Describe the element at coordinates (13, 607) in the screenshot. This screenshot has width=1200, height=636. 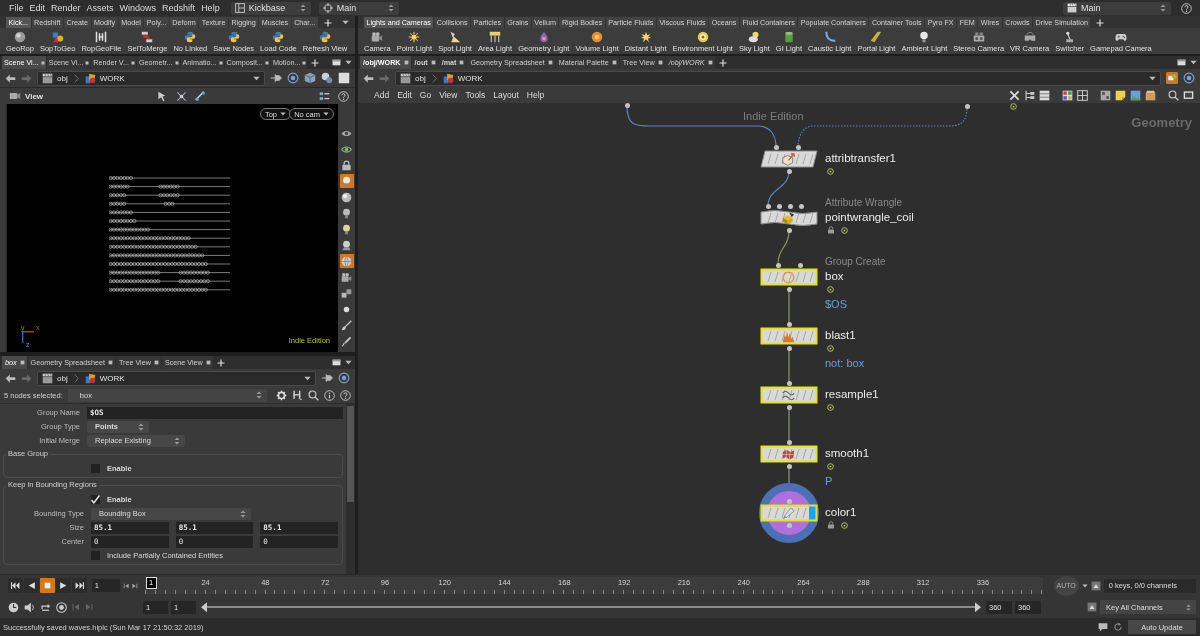
I see `clock-icon` at that location.